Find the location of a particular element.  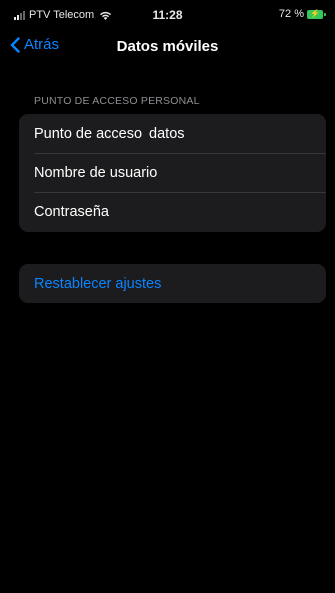

username-field: Nombre de usuario is located at coordinates (172, 172).